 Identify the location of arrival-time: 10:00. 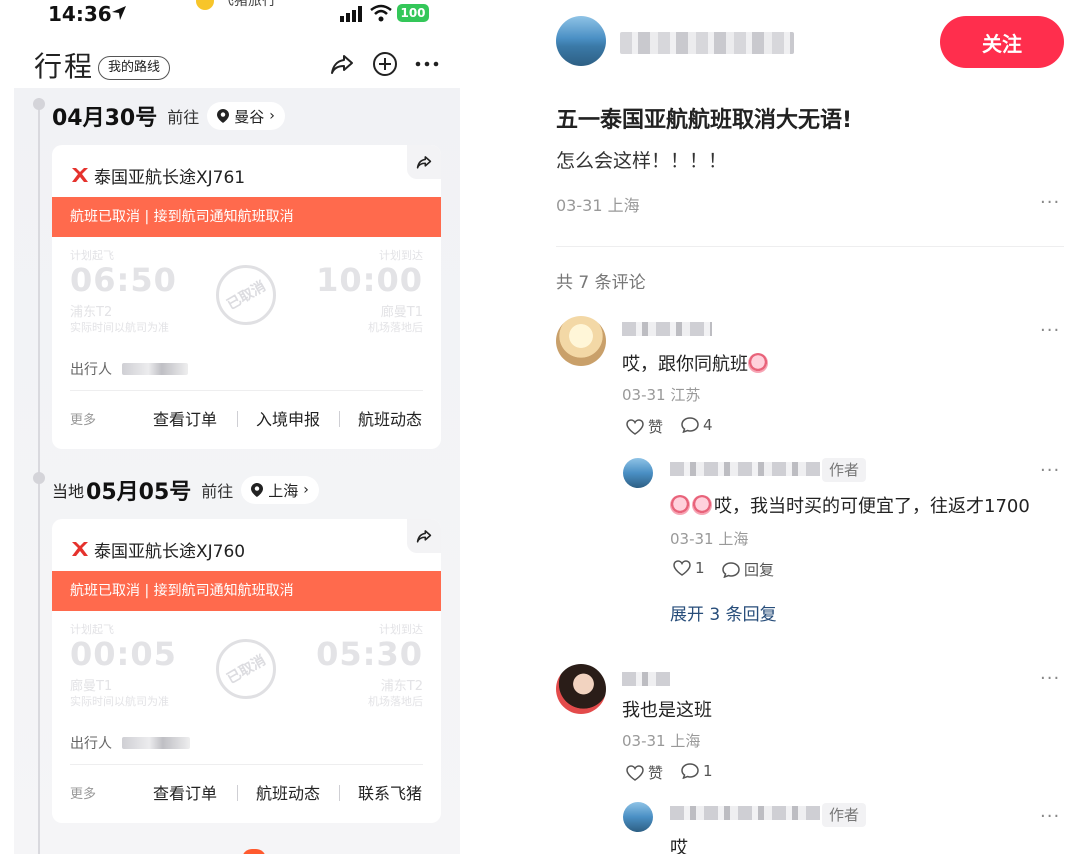
(369, 280).